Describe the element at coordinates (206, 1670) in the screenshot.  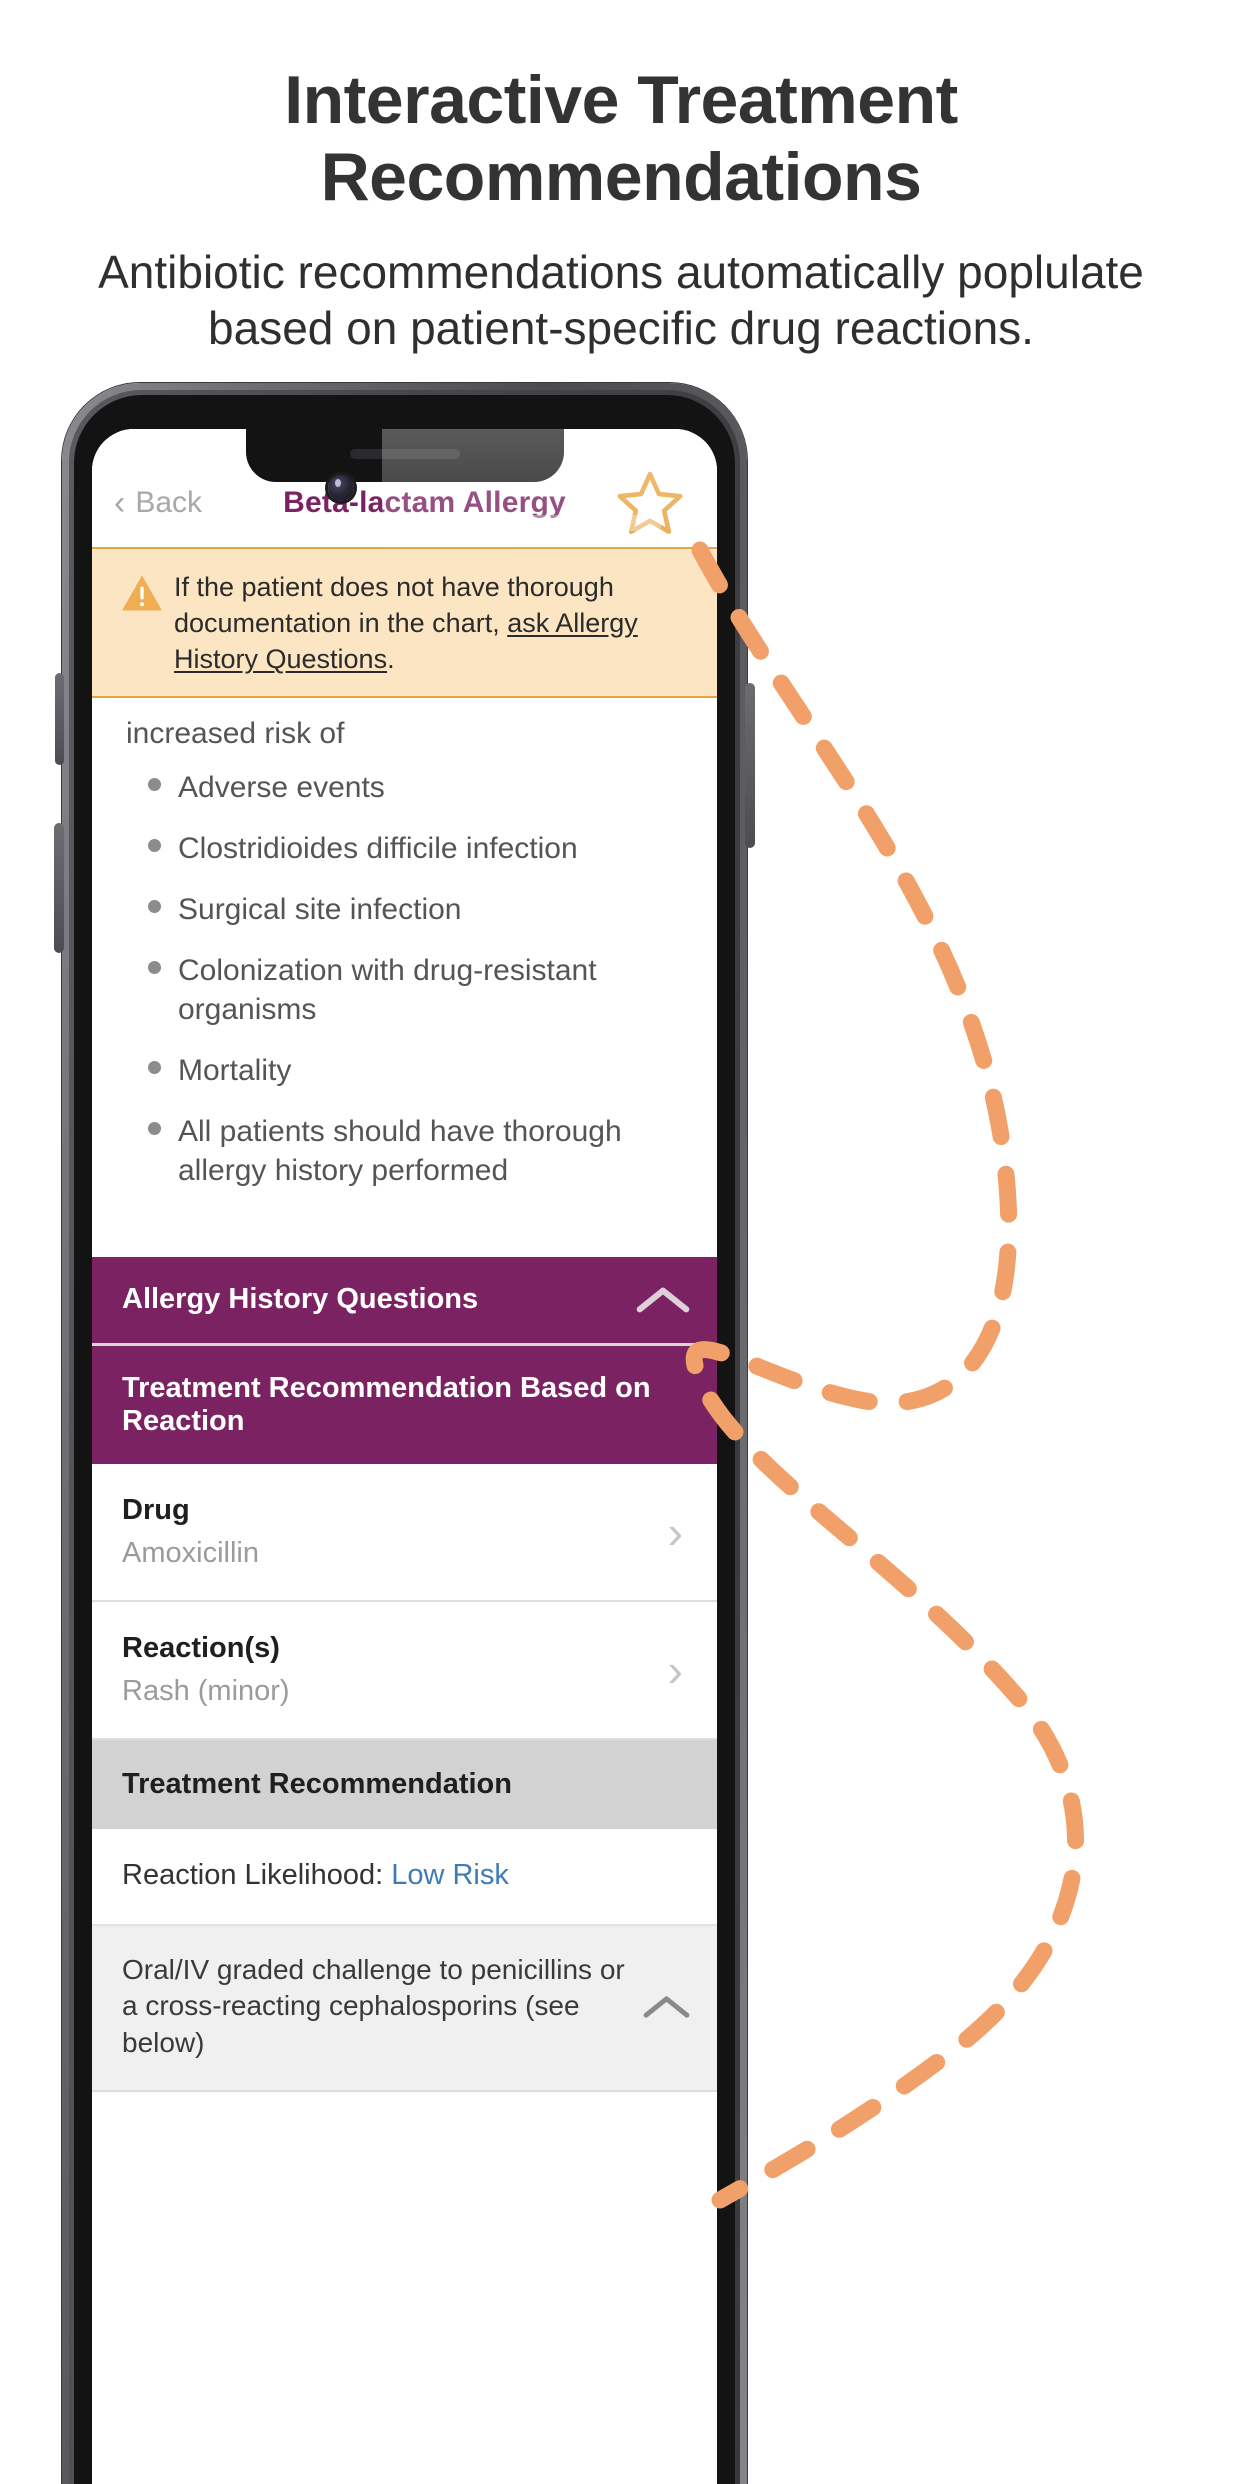
I see `row-reactions-text: Reaction(s) Rash (minor)` at that location.